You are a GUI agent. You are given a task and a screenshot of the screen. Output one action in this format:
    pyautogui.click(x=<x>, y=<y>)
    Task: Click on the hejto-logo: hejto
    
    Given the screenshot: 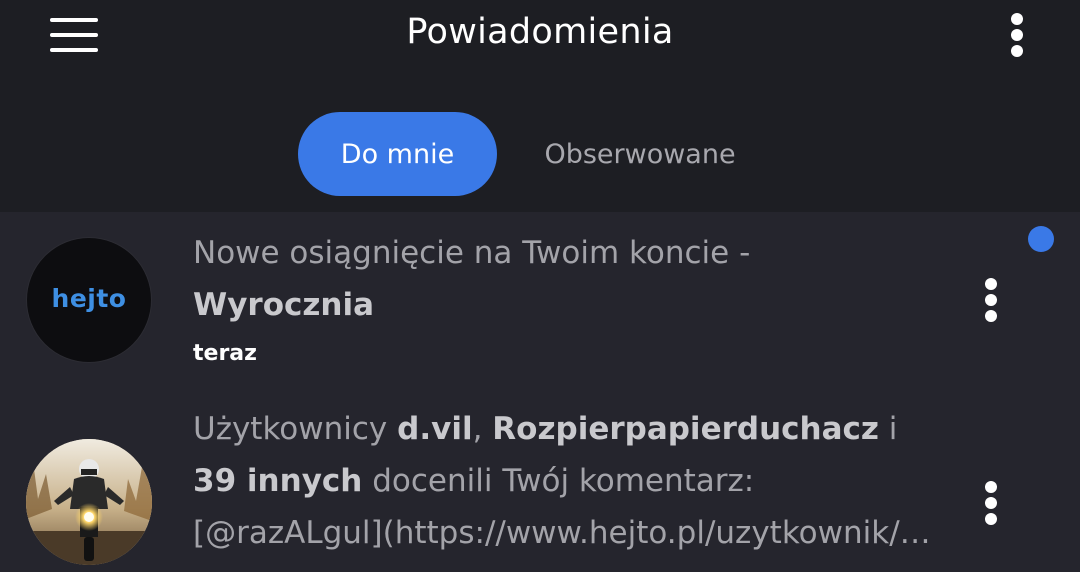 What is the action you would take?
    pyautogui.click(x=89, y=298)
    